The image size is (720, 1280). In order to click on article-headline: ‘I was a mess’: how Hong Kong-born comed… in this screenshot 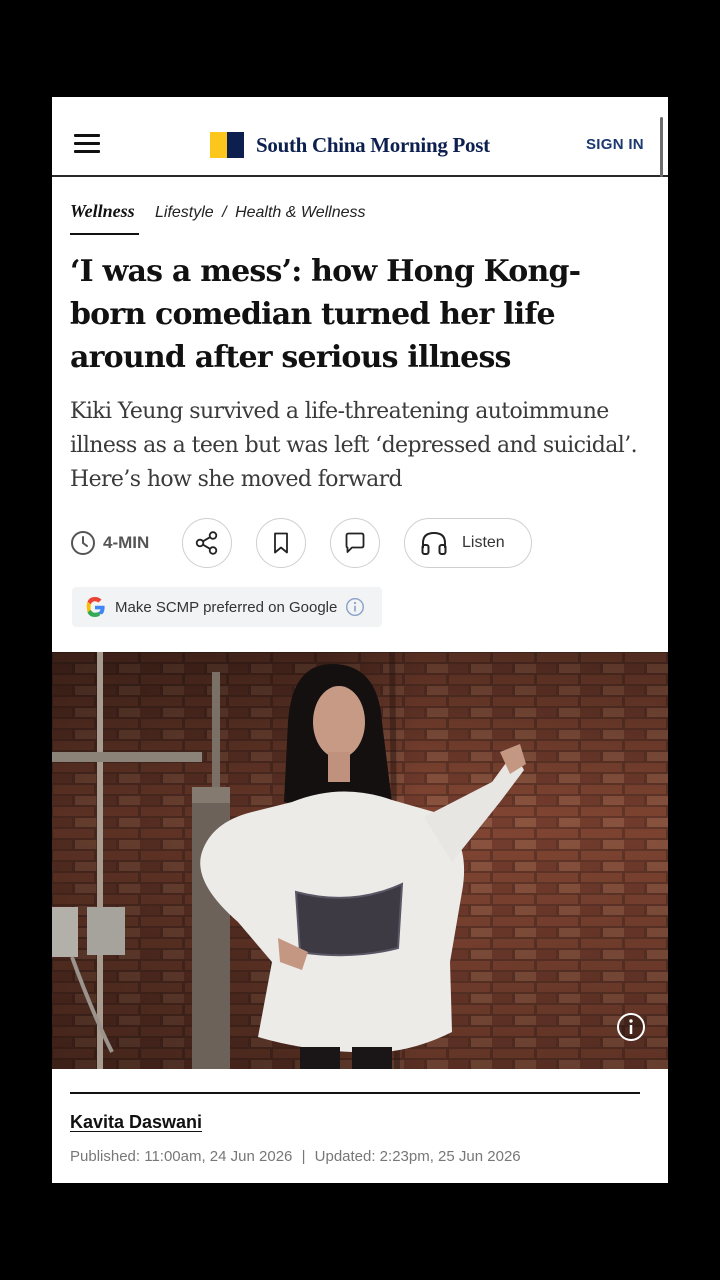, I will do `click(325, 314)`.